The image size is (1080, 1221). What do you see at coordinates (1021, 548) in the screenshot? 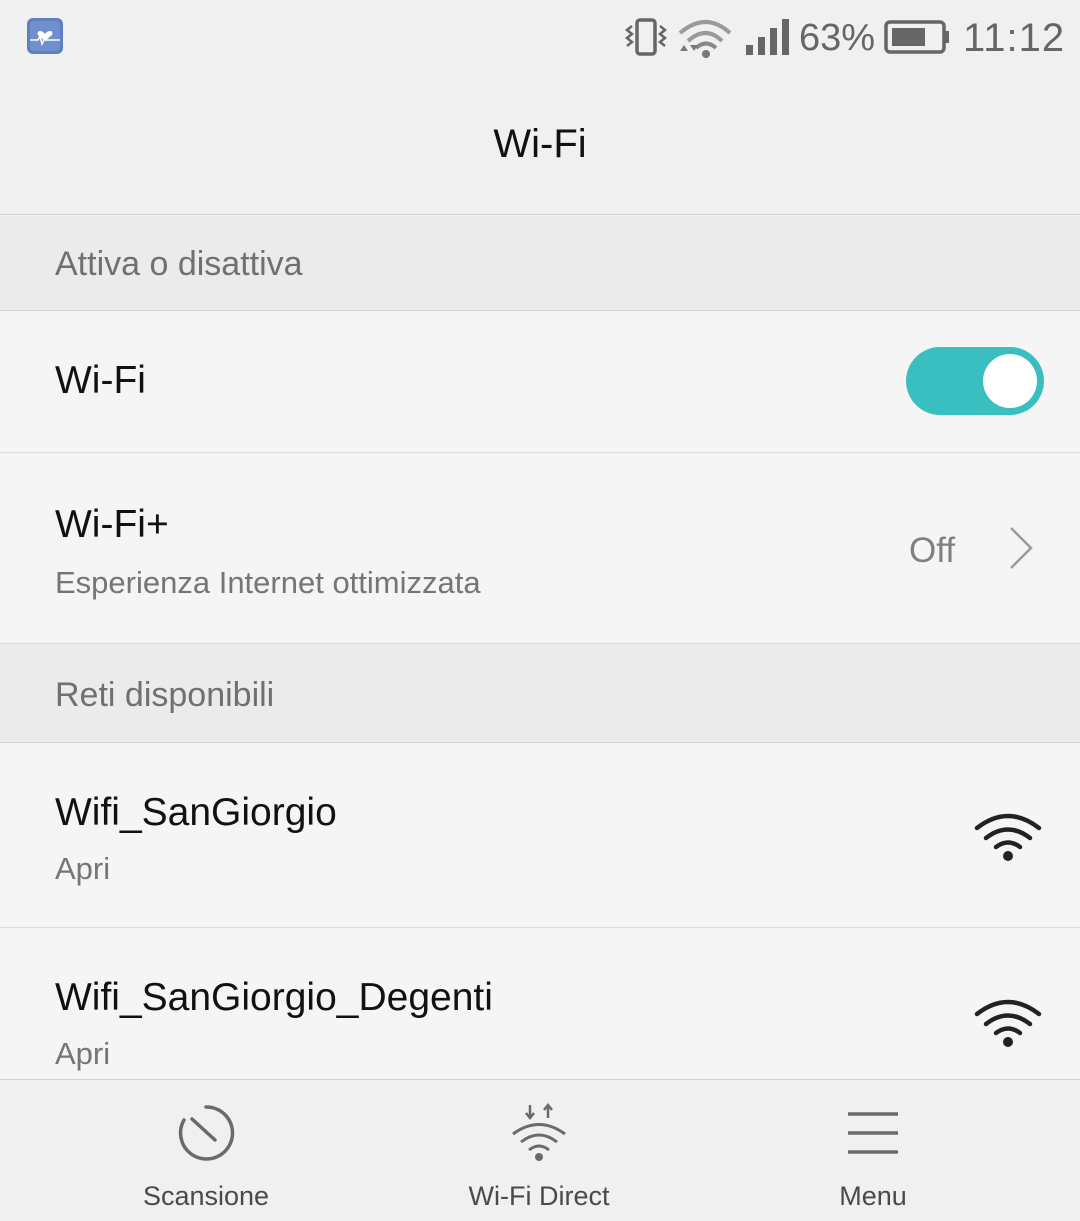
I see `chevron-right-icon` at bounding box center [1021, 548].